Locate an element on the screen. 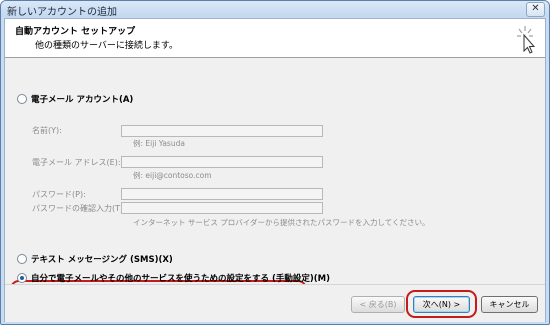 This screenshot has width=550, height=325. option-sms: テキスト メッセージング (SMS)(X) is located at coordinates (95, 259).